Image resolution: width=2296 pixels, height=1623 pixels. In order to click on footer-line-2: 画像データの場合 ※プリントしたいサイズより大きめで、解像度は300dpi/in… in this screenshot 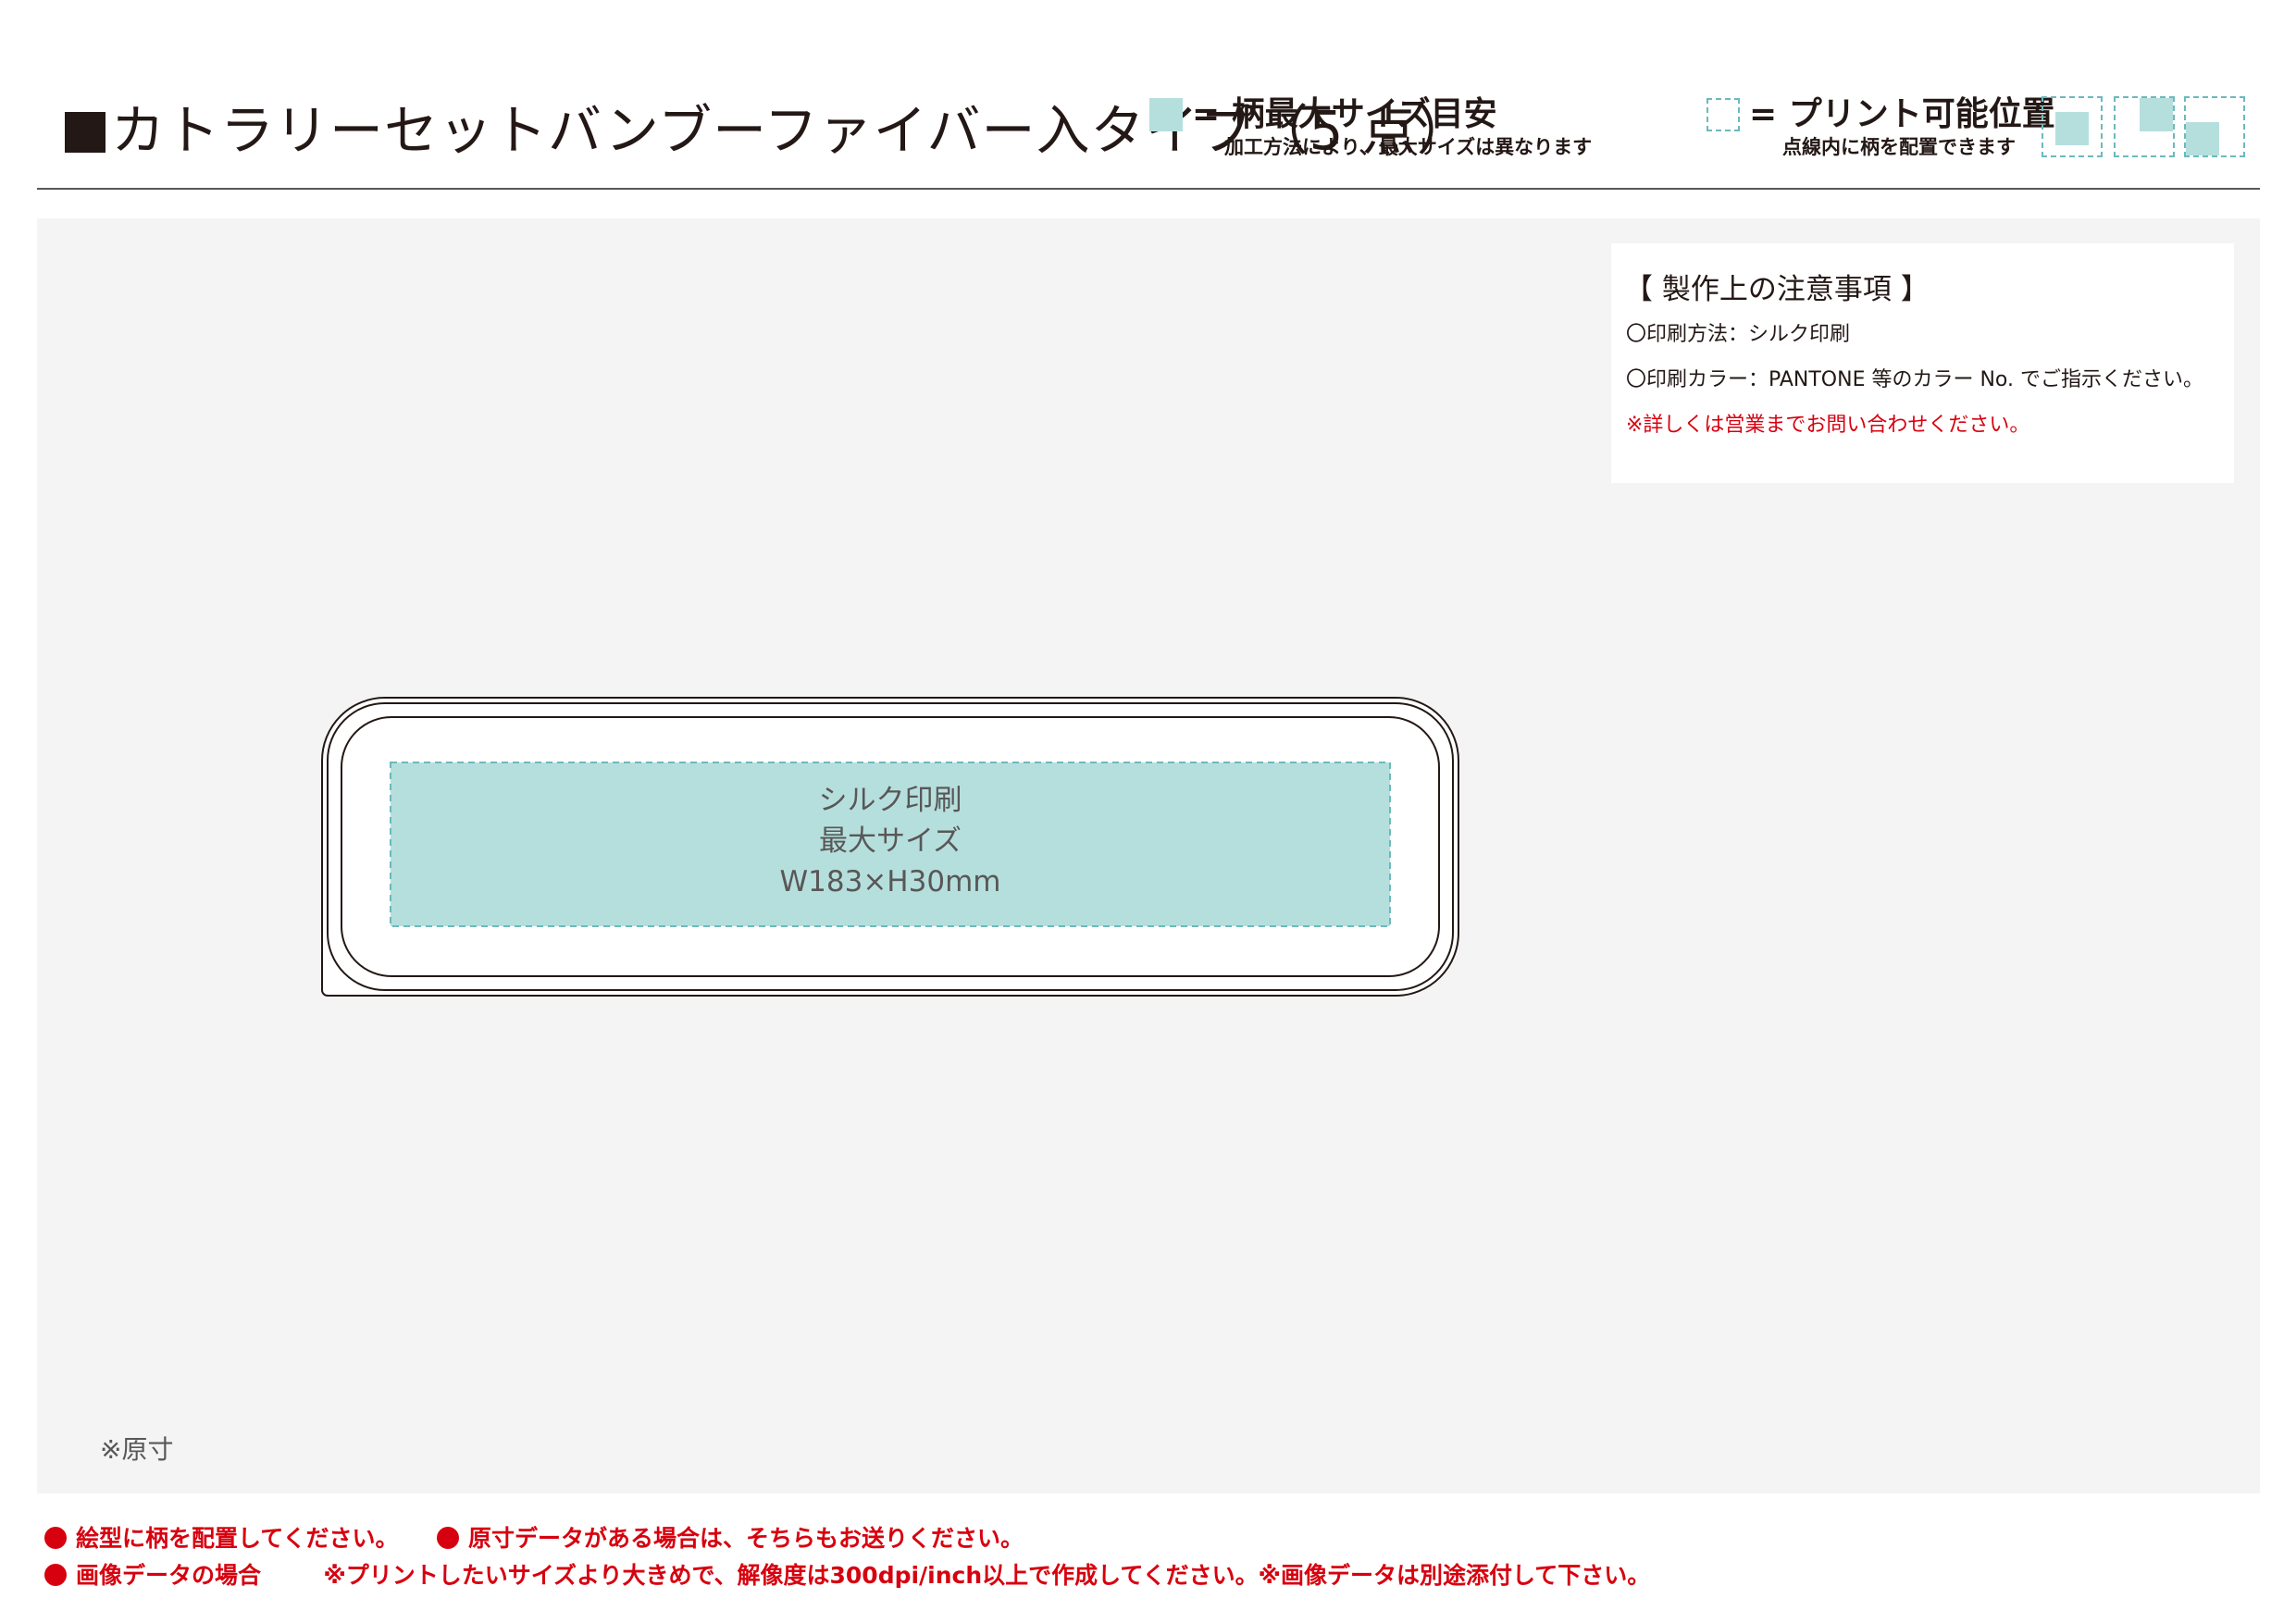, I will do `click(847, 1575)`.